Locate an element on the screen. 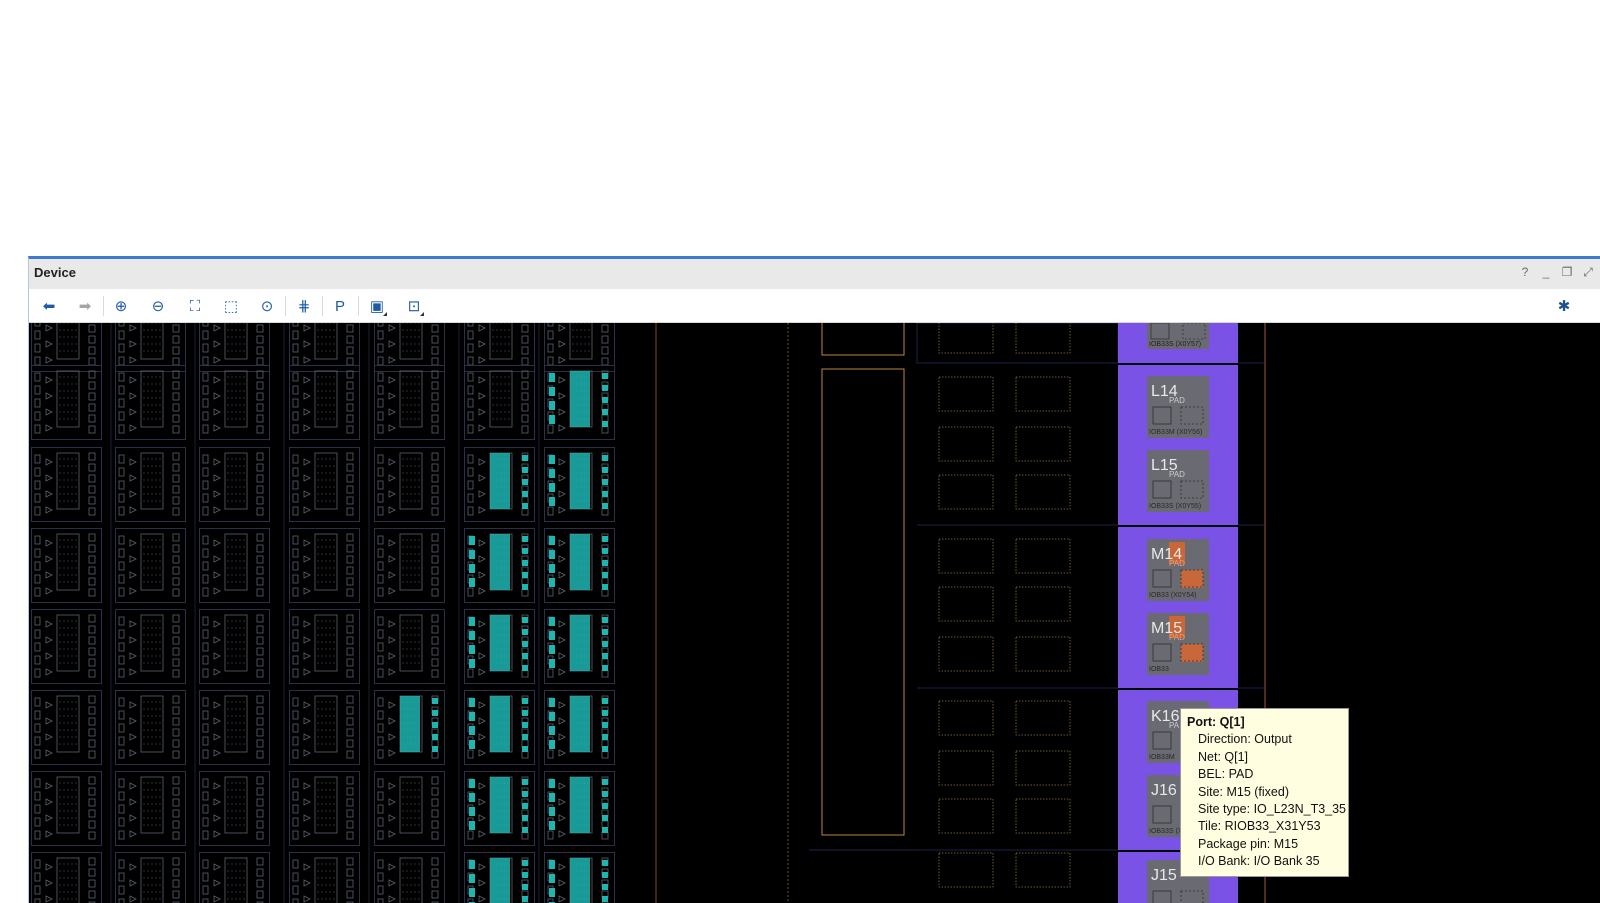 The image size is (1600, 903). zoom-out-icon: ⊖ is located at coordinates (158, 306).